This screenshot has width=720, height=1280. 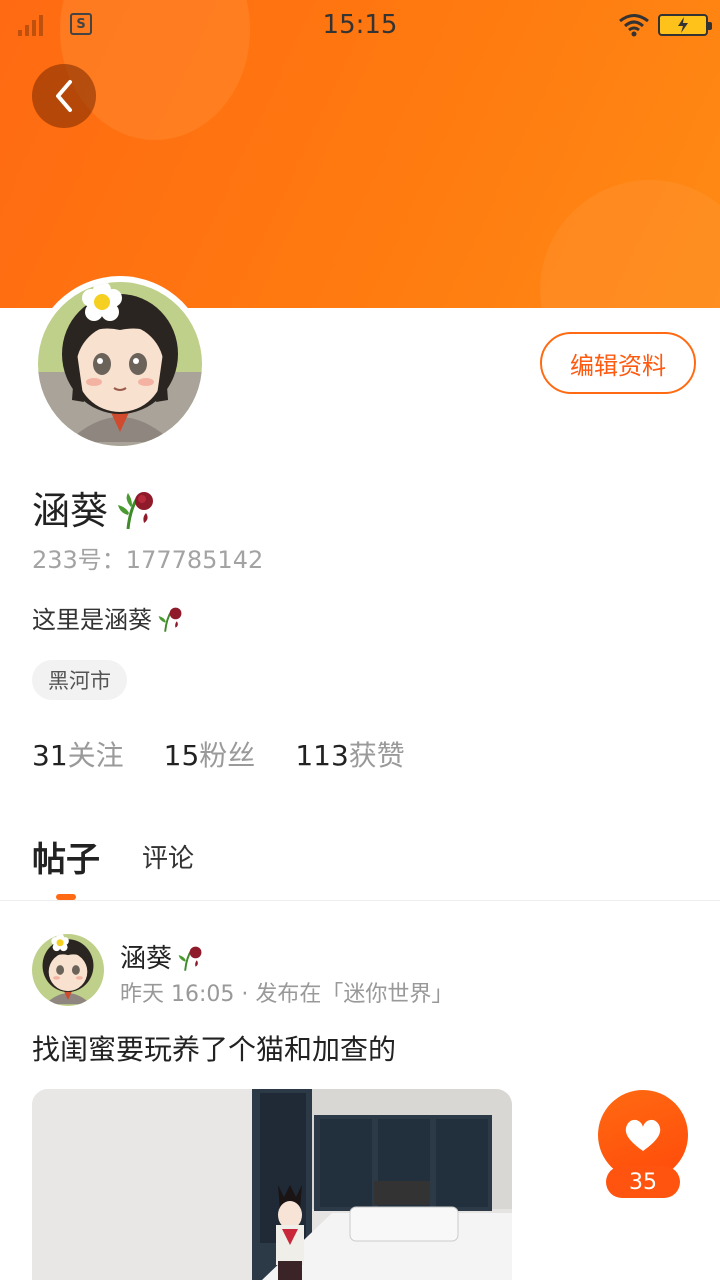 I want to click on post-image, so click(x=272, y=1184).